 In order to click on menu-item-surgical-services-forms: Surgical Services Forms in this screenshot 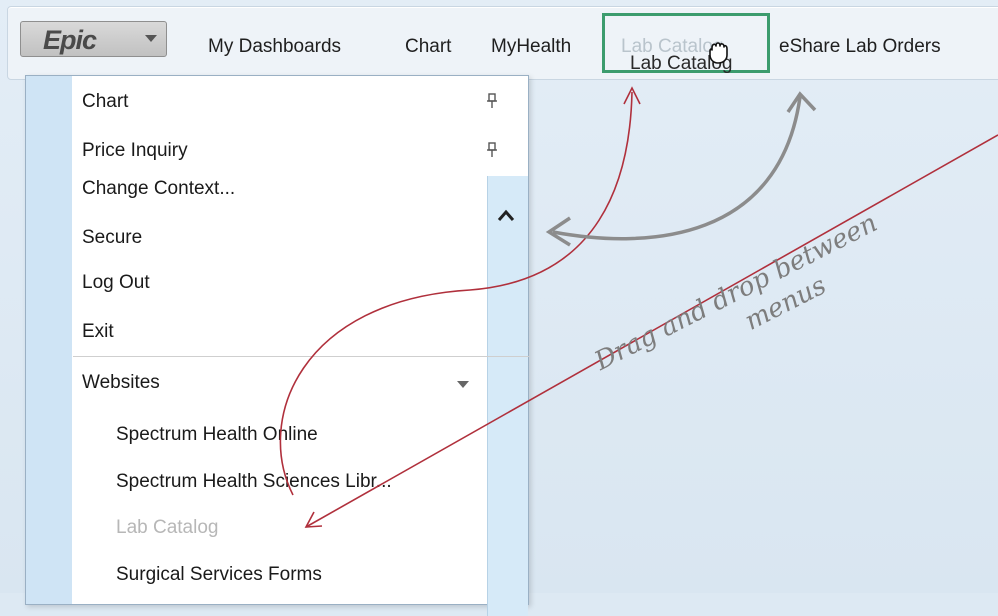, I will do `click(219, 575)`.